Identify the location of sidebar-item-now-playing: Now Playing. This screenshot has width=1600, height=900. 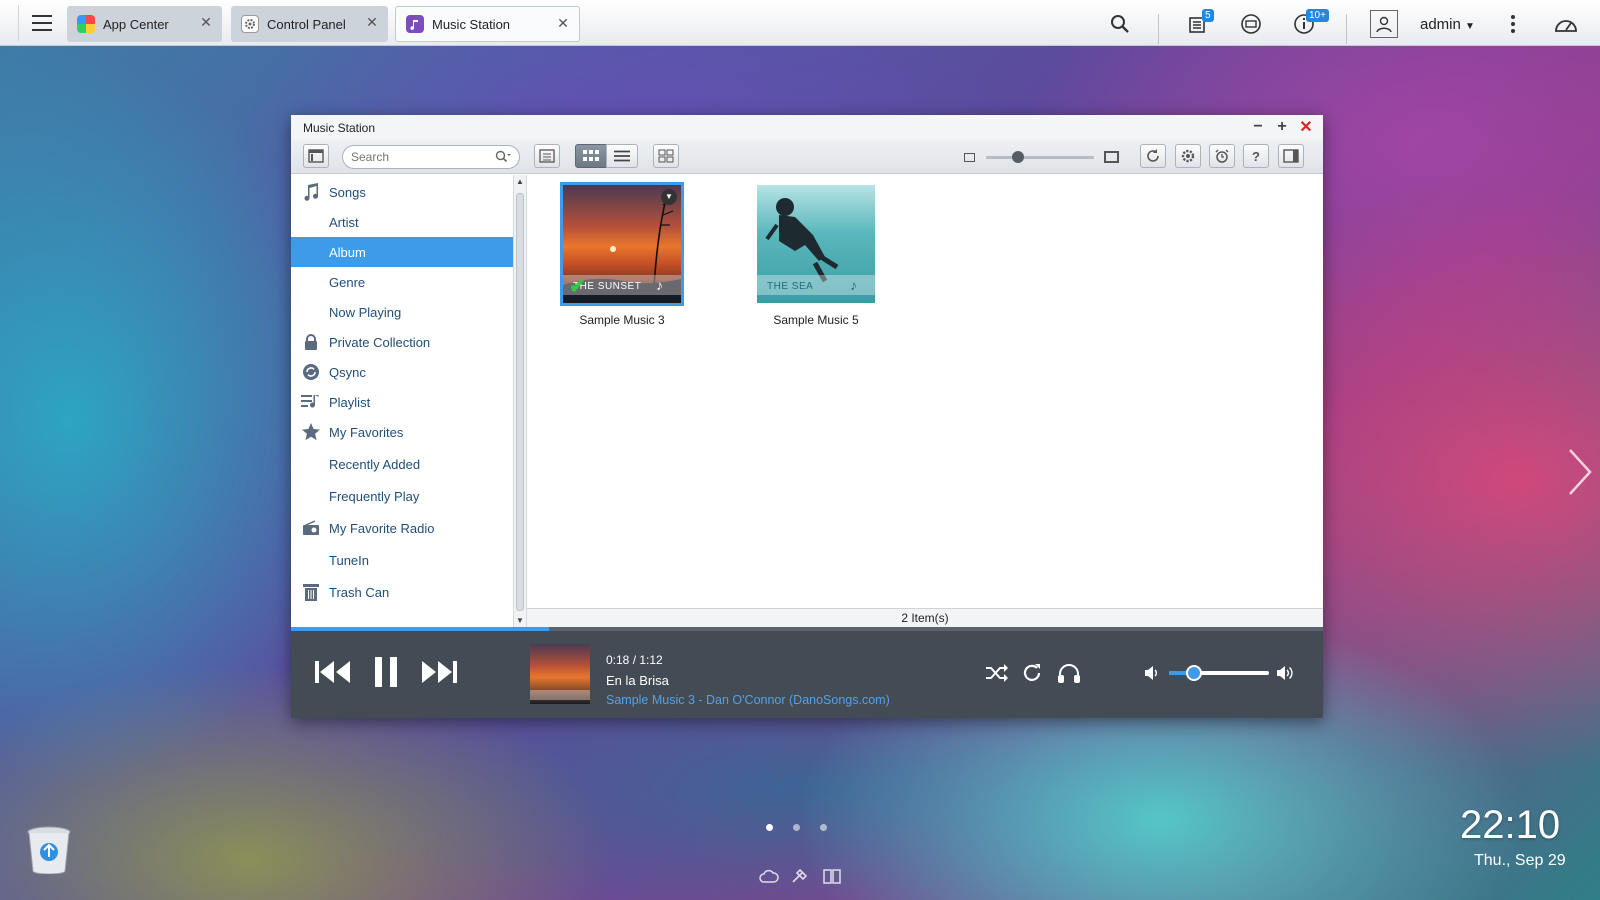
(402, 312).